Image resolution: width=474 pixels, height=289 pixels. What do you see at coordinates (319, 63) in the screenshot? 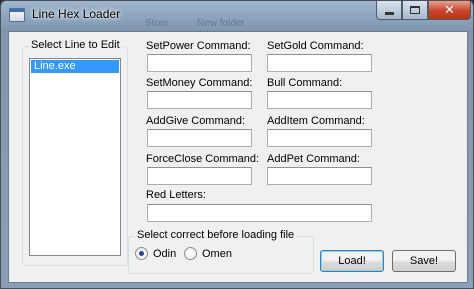
I see `setgold-input` at bounding box center [319, 63].